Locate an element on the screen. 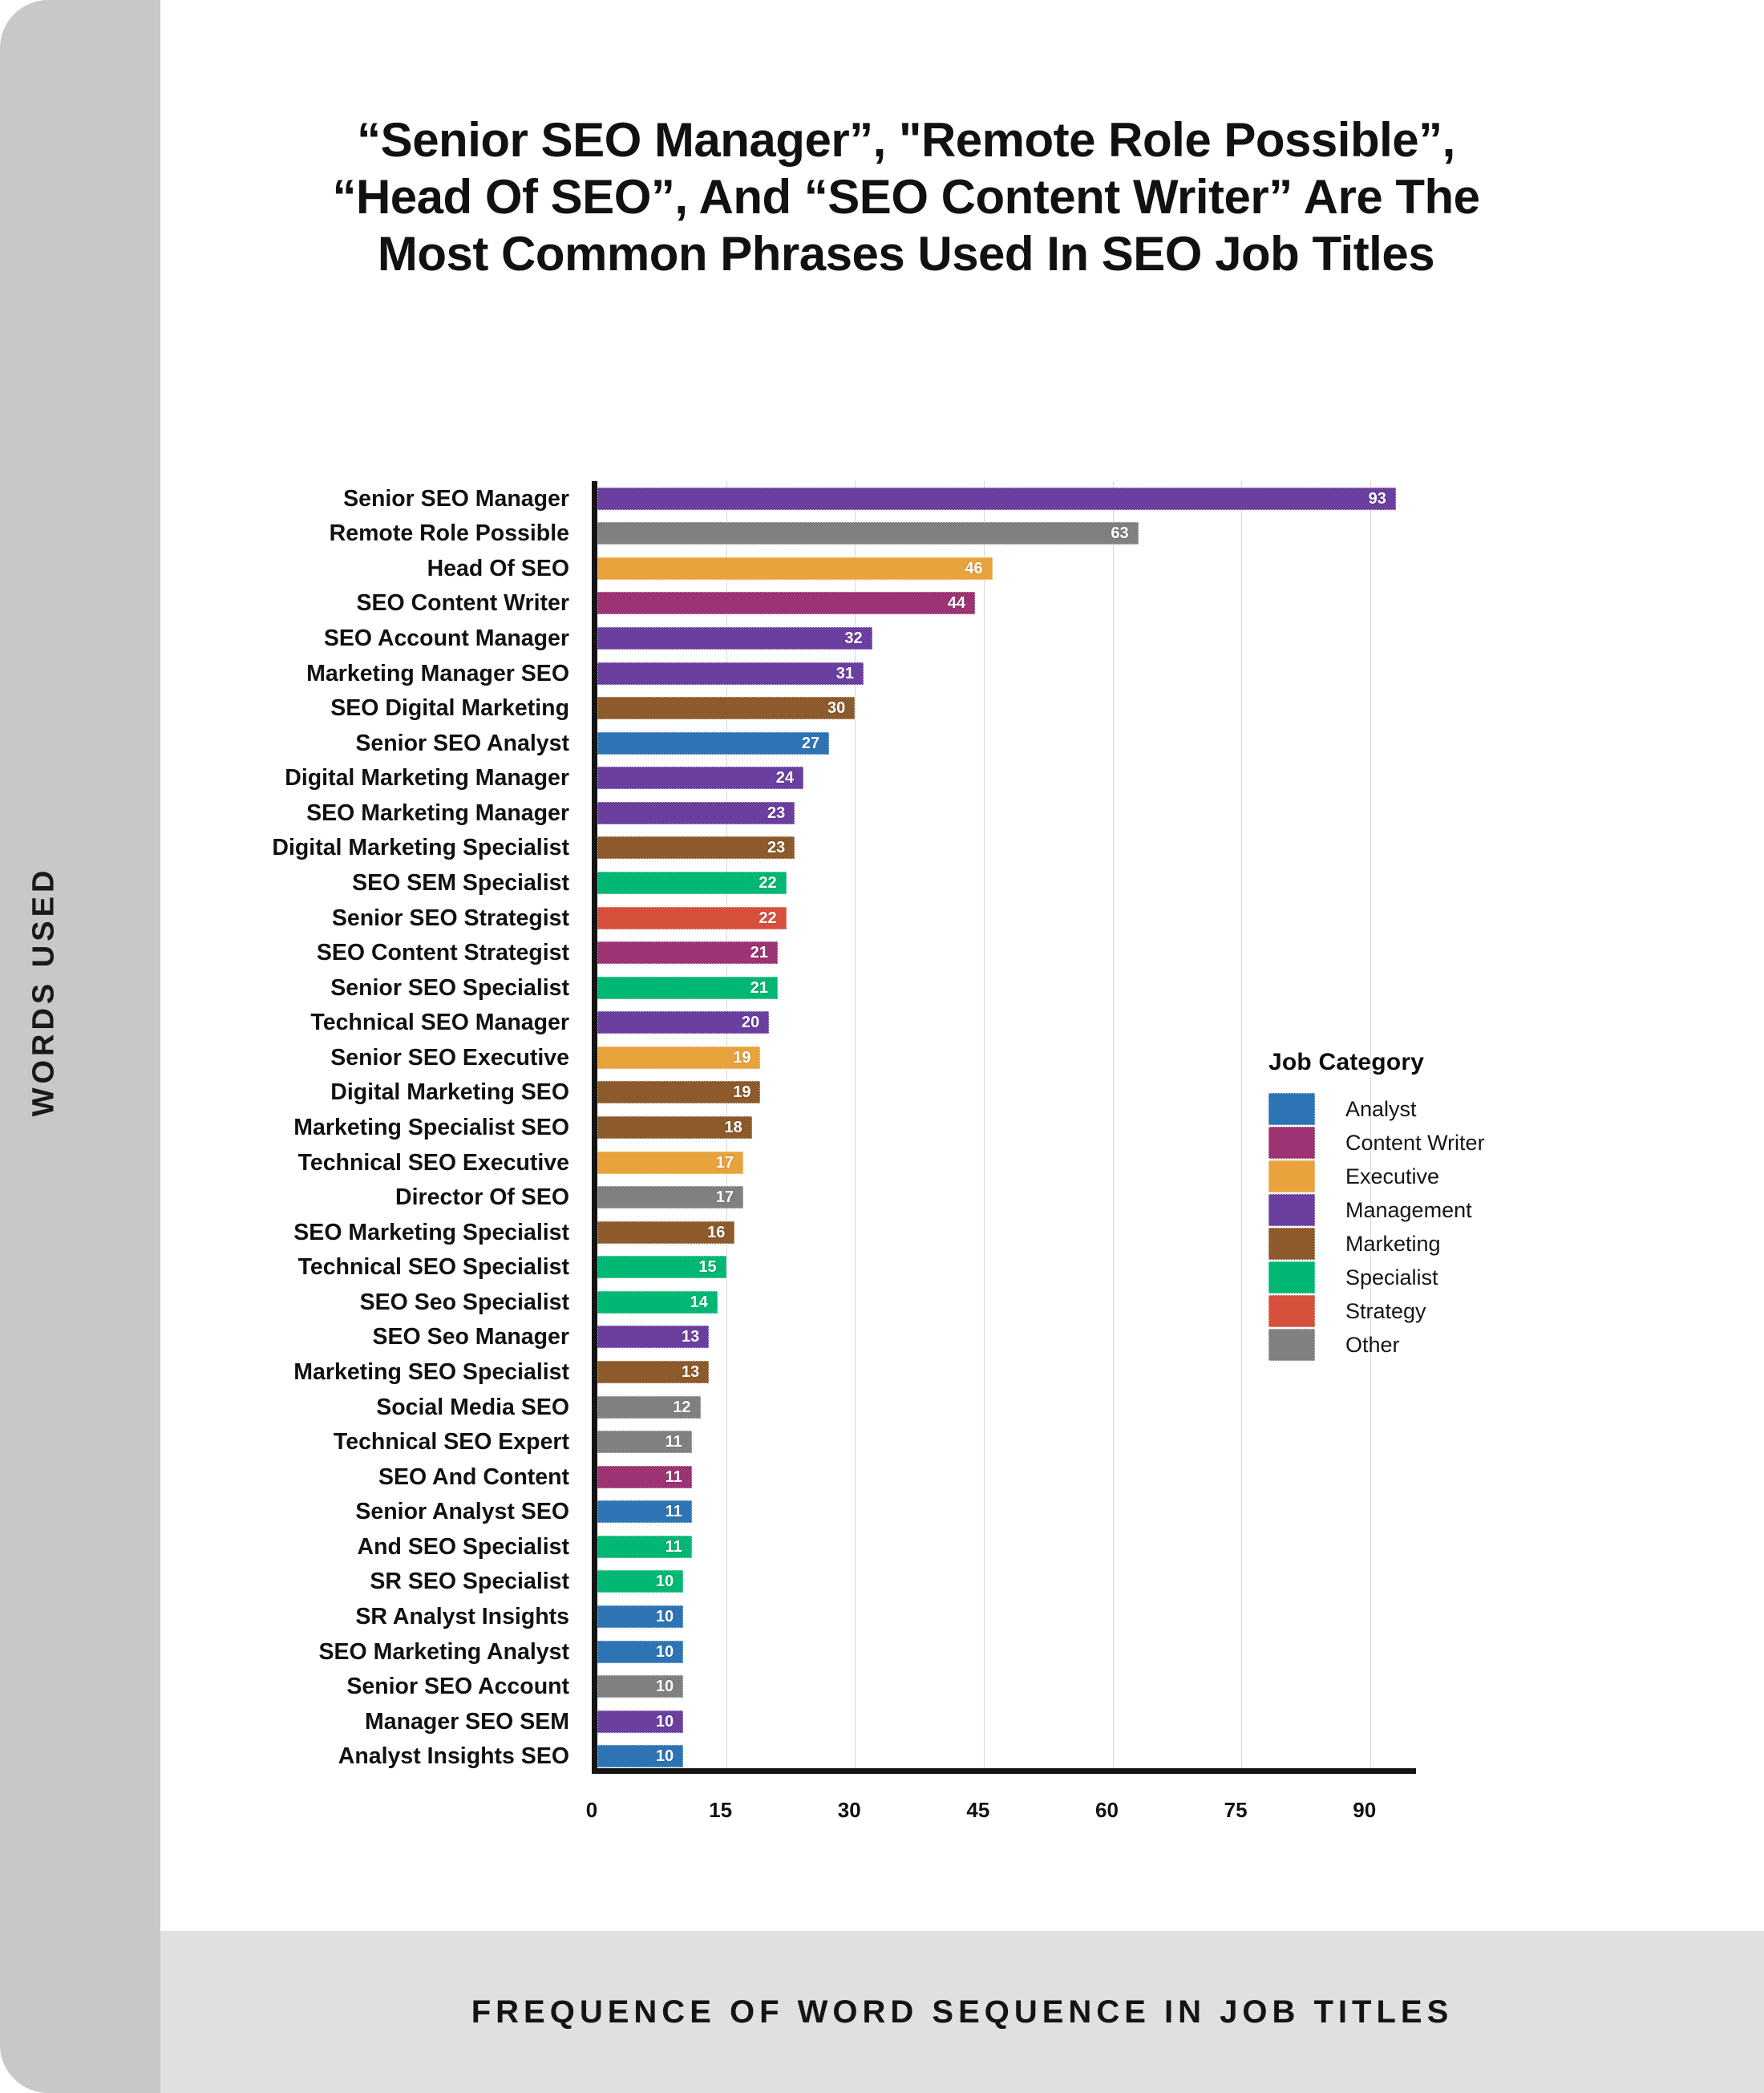  y-axis-label: Manager SEO SEM is located at coordinates (467, 1721).